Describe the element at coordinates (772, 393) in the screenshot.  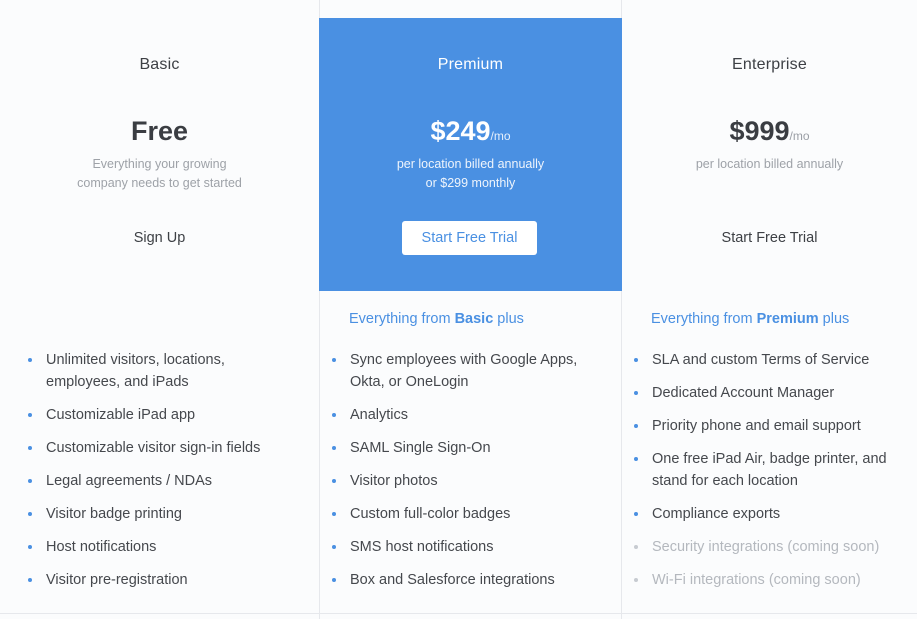
I see `feature-item: Dedicated Account Manager` at that location.